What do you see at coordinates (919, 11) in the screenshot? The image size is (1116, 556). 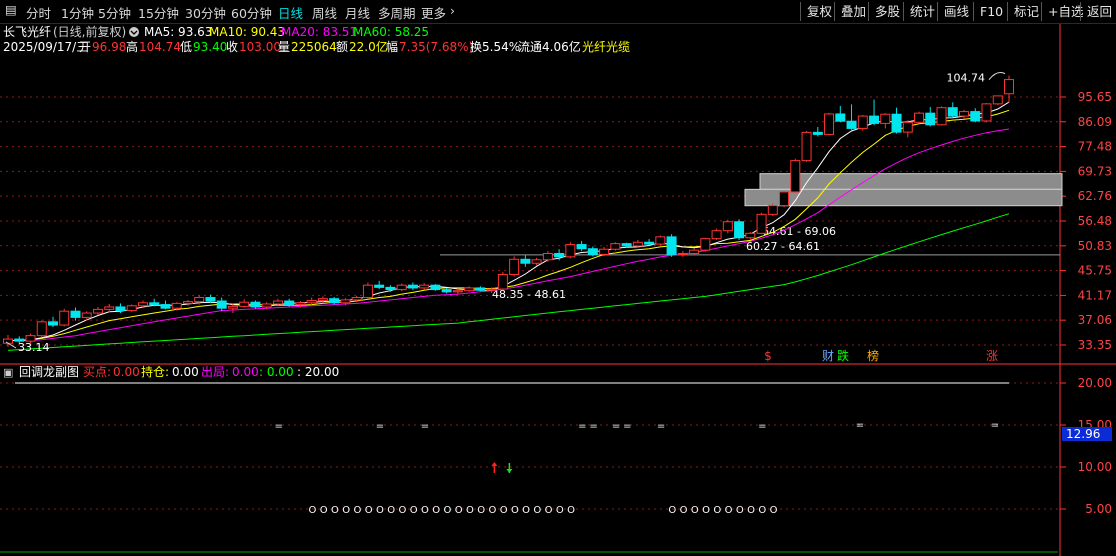 I see `toolbar-btn-3: 统计` at bounding box center [919, 11].